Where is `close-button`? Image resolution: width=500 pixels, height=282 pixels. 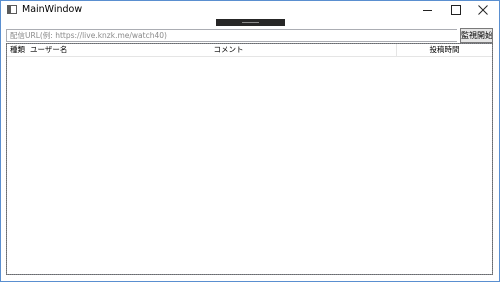
close-button is located at coordinates (483, 10).